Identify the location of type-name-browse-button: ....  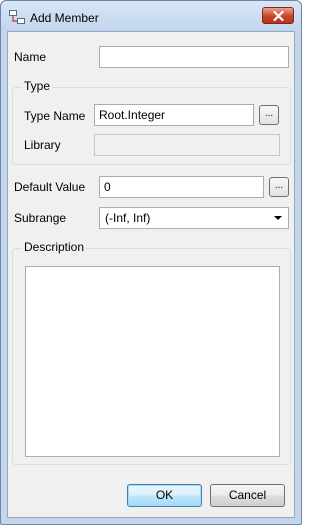
(269, 115).